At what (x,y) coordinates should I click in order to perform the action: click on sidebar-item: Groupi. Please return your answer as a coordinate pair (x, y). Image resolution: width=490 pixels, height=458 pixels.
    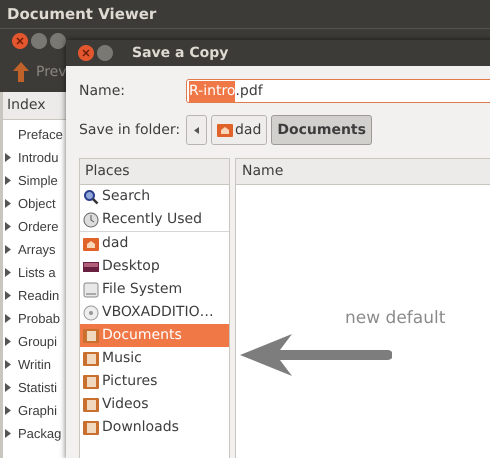
    Looking at the image, I should click on (38, 342).